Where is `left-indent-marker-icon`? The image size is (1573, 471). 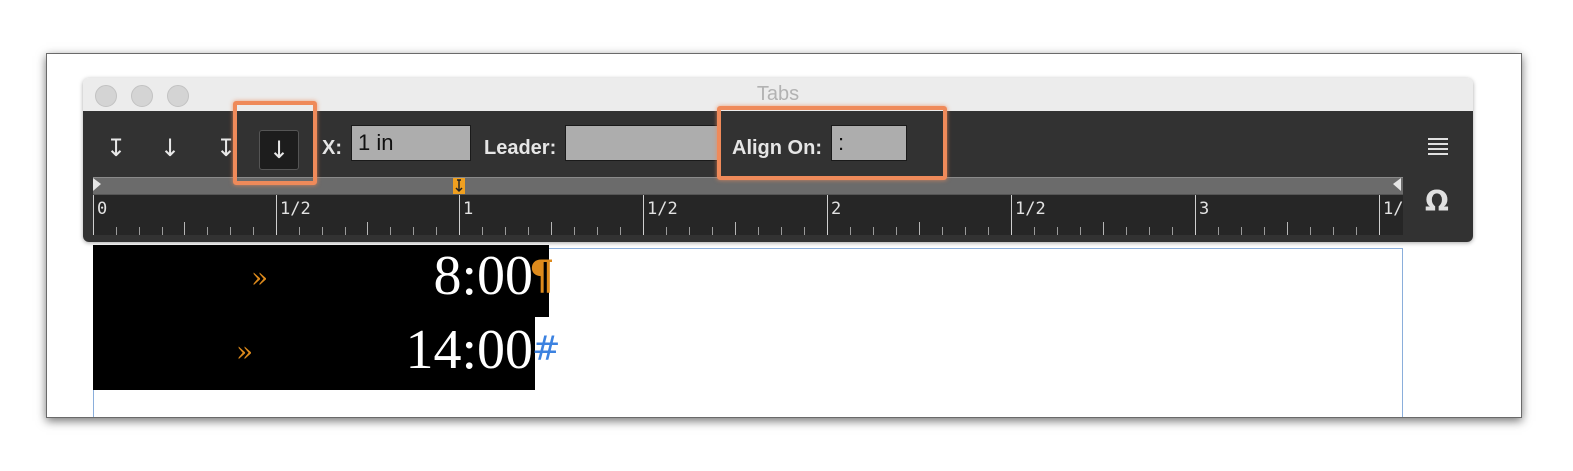
left-indent-marker-icon is located at coordinates (98, 185).